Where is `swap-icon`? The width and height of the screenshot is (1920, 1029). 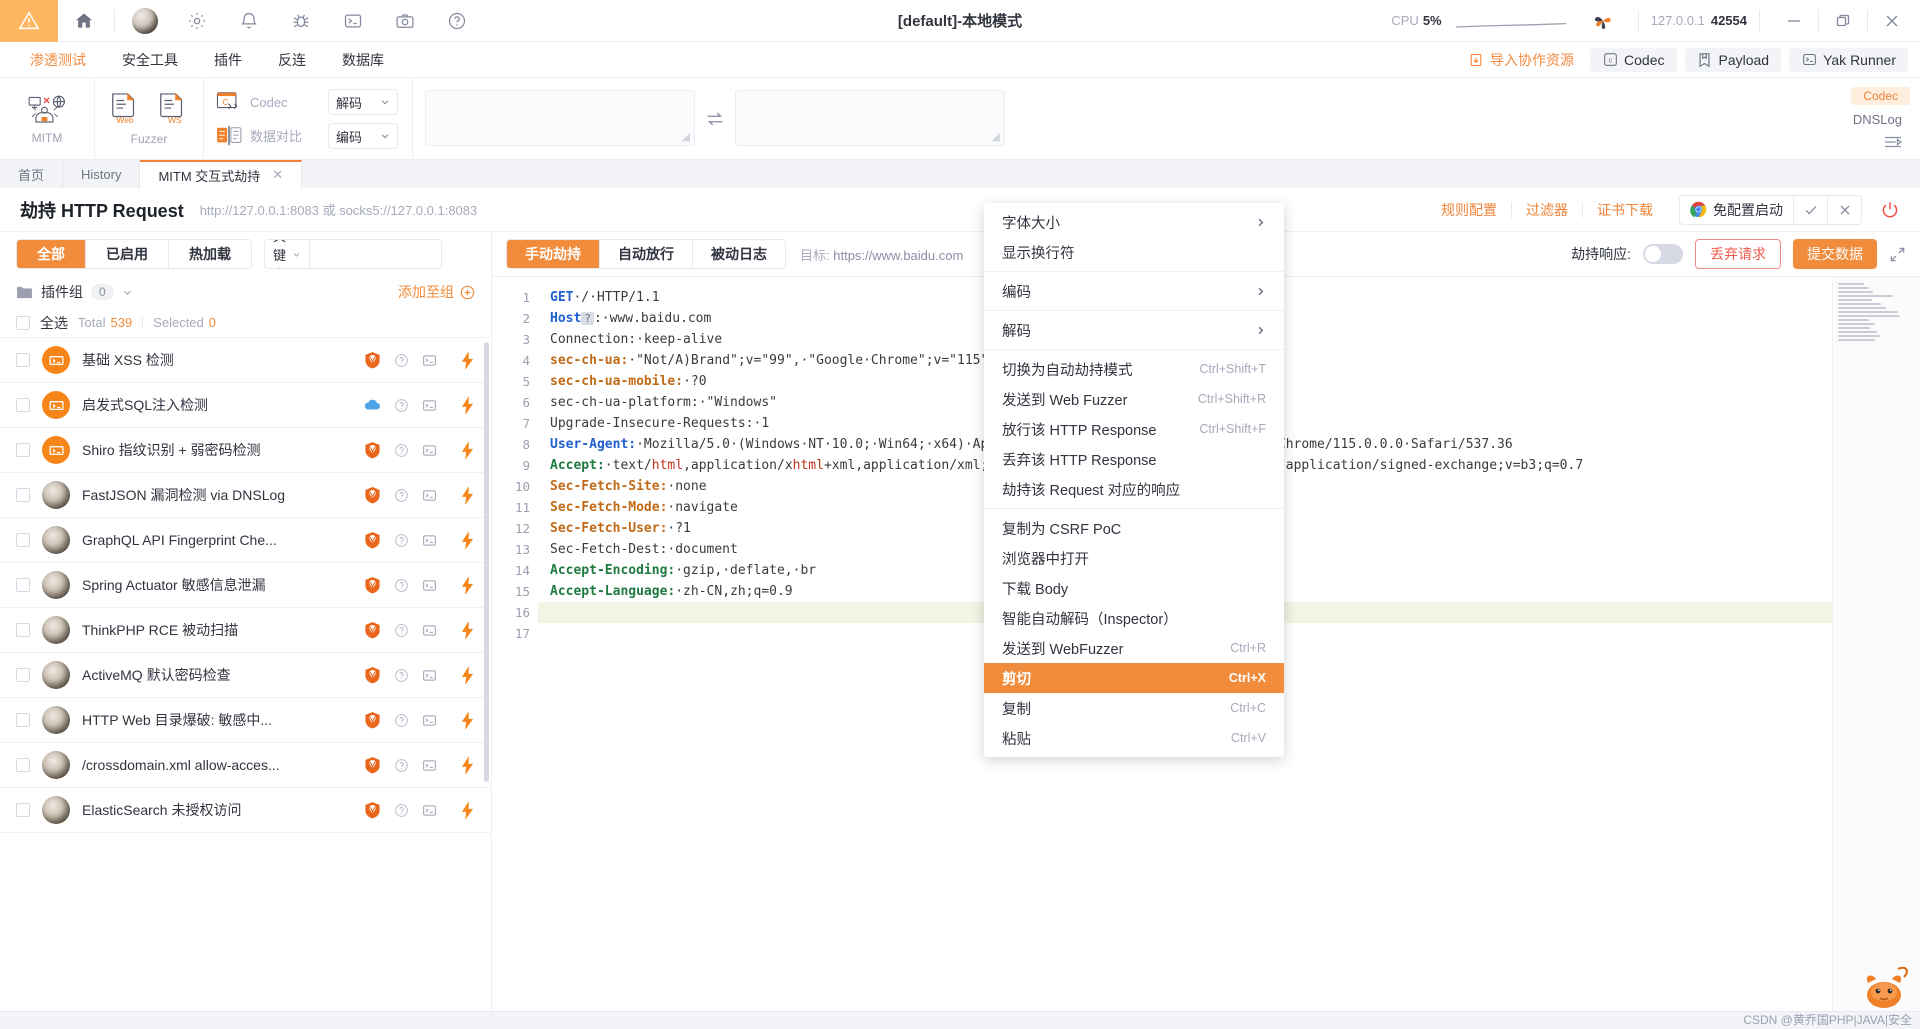
swap-icon is located at coordinates (715, 118).